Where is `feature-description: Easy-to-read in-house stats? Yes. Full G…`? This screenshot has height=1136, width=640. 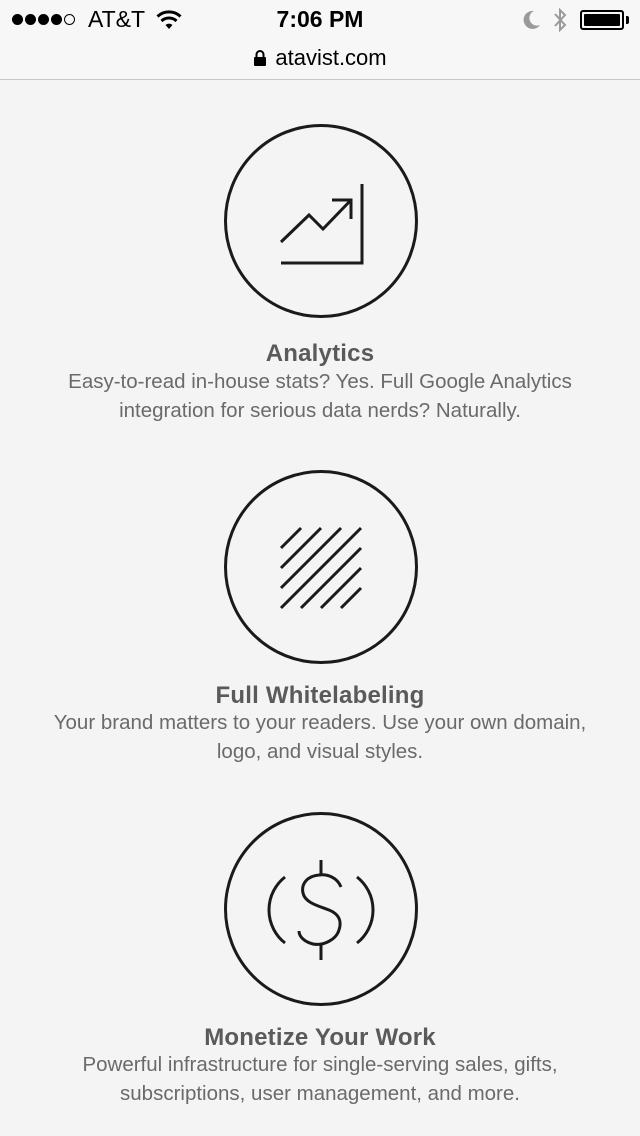
feature-description: Easy-to-read in-house stats? Yes. Full G… is located at coordinates (320, 396).